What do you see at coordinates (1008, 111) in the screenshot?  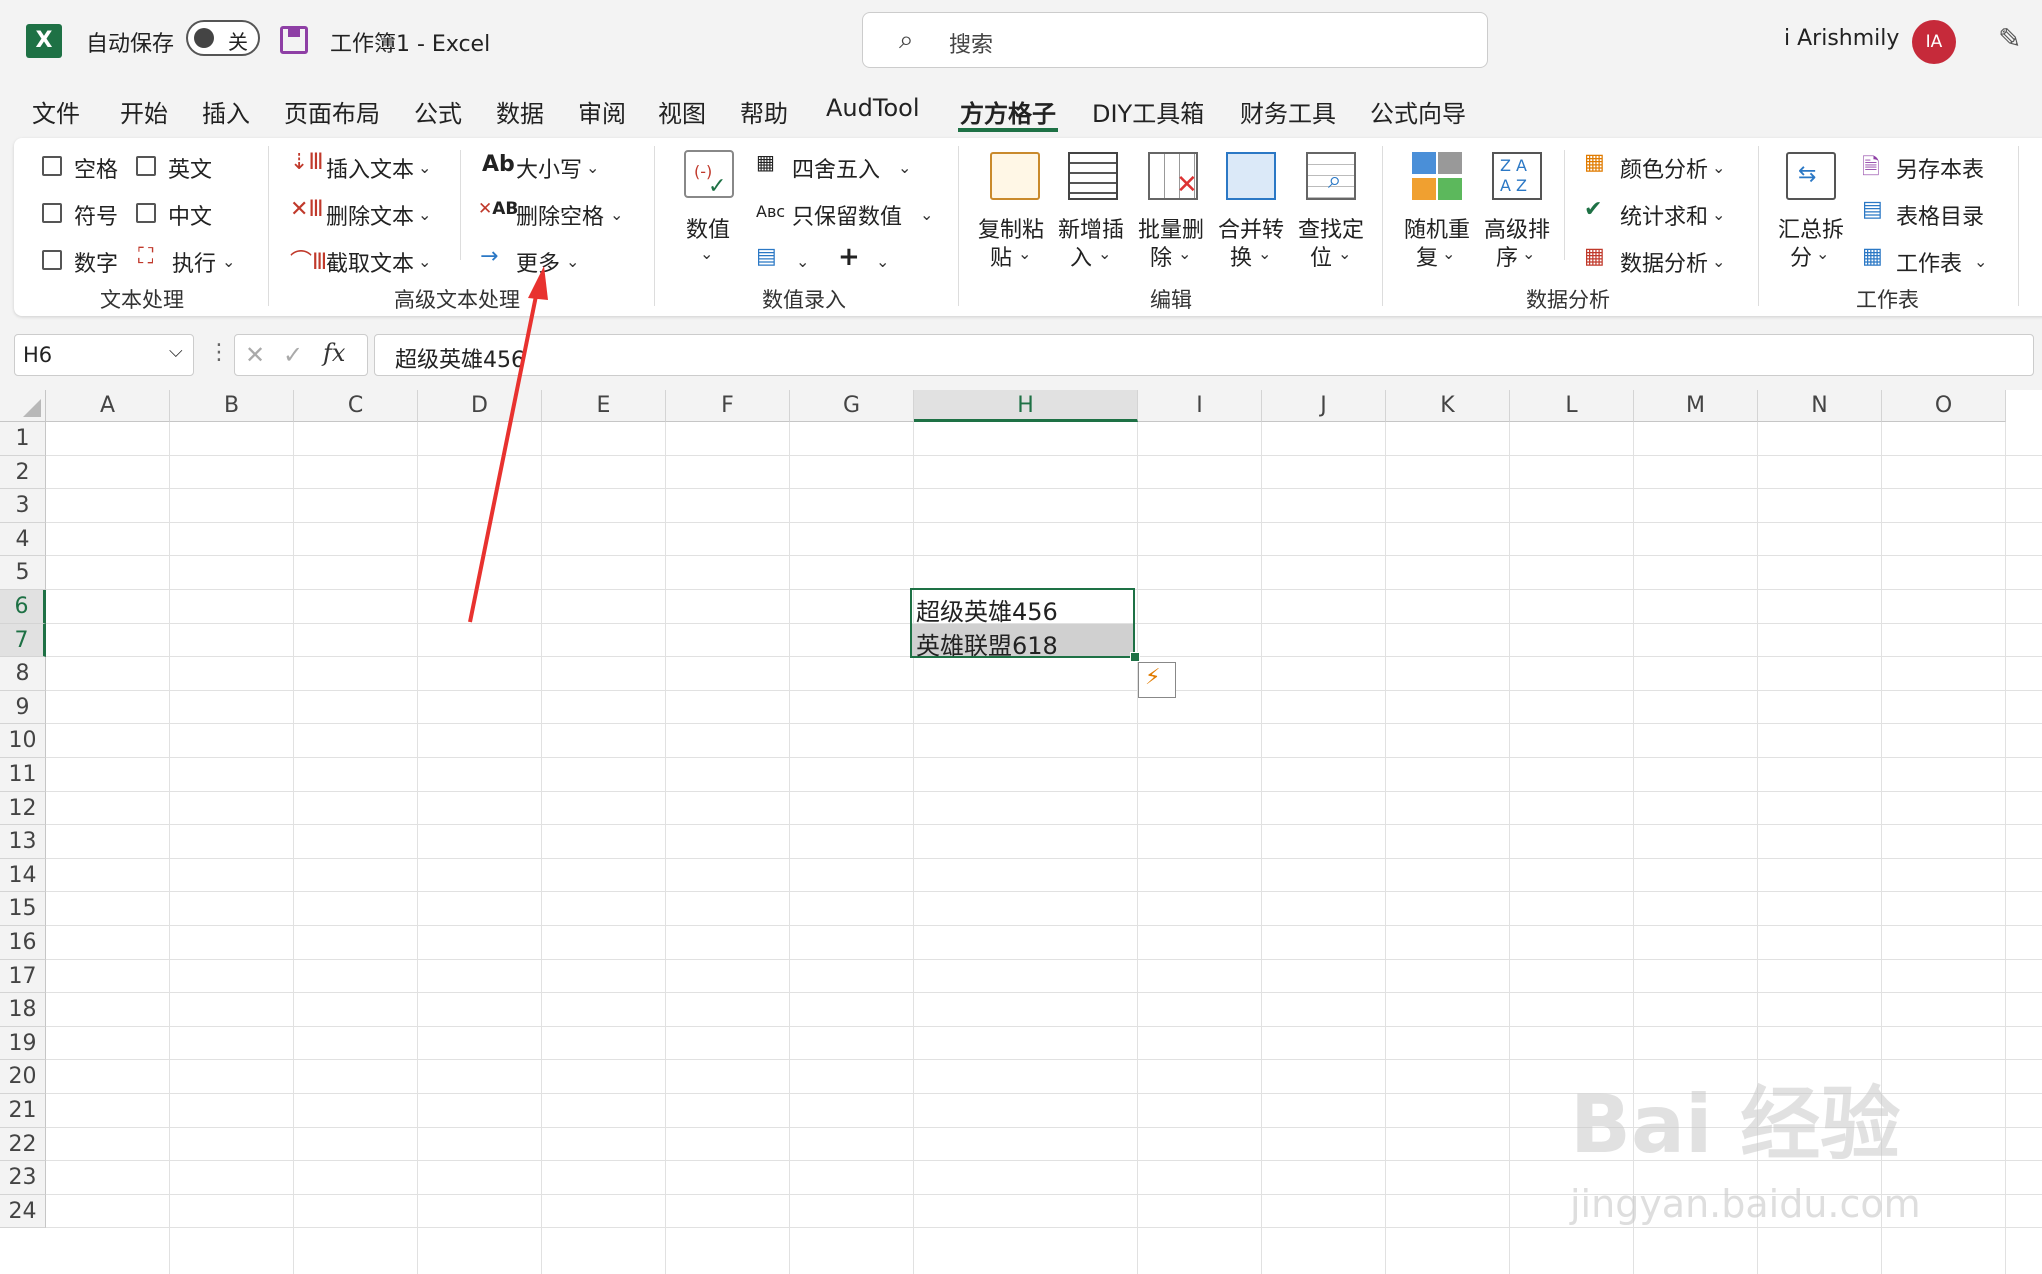 I see `tab-fangfanggezi: 方方格子` at bounding box center [1008, 111].